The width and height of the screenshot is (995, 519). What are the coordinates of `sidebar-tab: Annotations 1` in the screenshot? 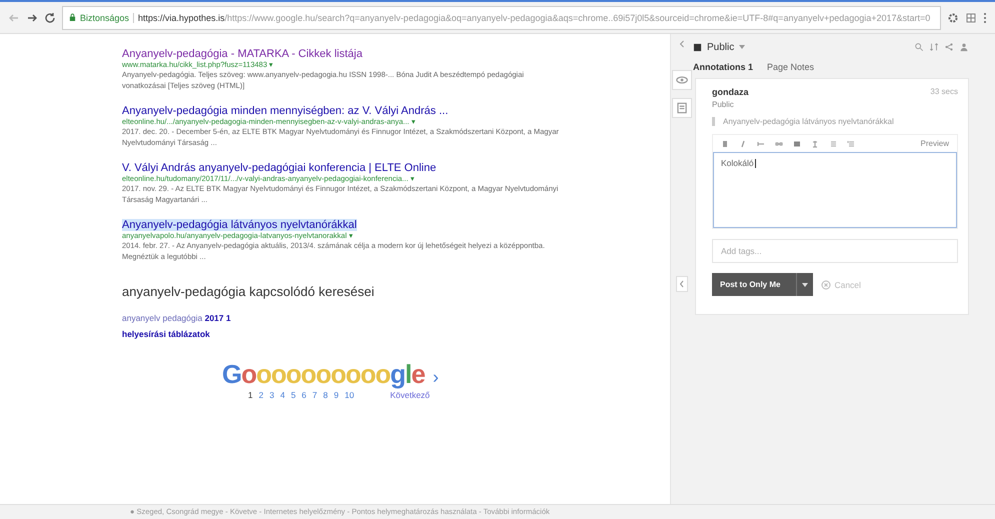 It's located at (723, 67).